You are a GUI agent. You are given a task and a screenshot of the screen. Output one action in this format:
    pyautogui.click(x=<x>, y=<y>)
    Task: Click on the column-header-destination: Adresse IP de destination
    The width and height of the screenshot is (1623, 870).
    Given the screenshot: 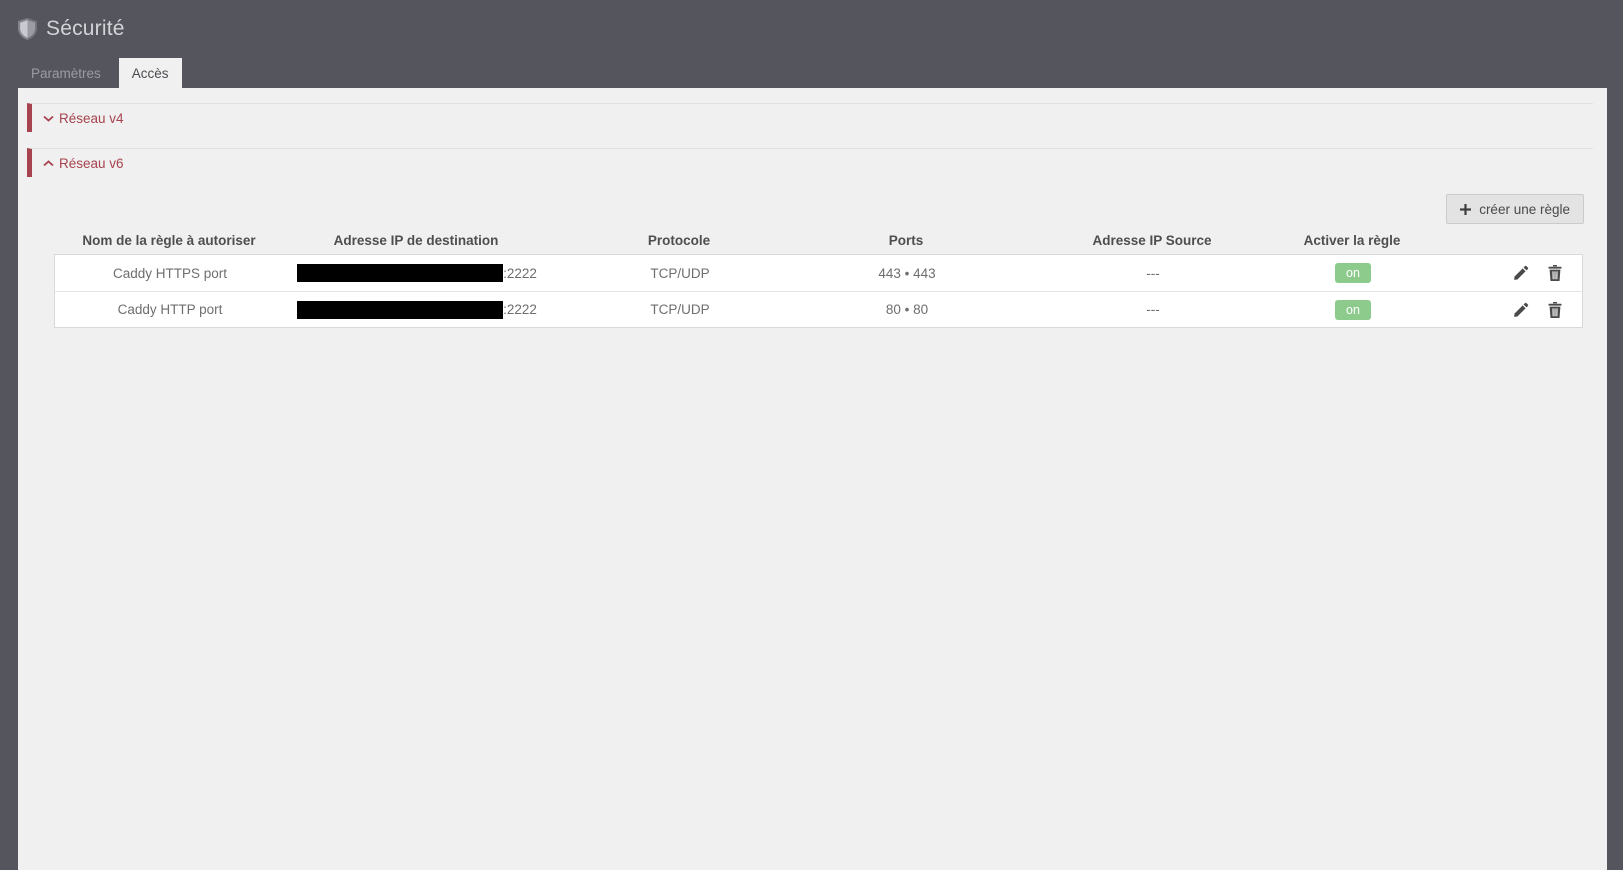 What is the action you would take?
    pyautogui.click(x=416, y=240)
    